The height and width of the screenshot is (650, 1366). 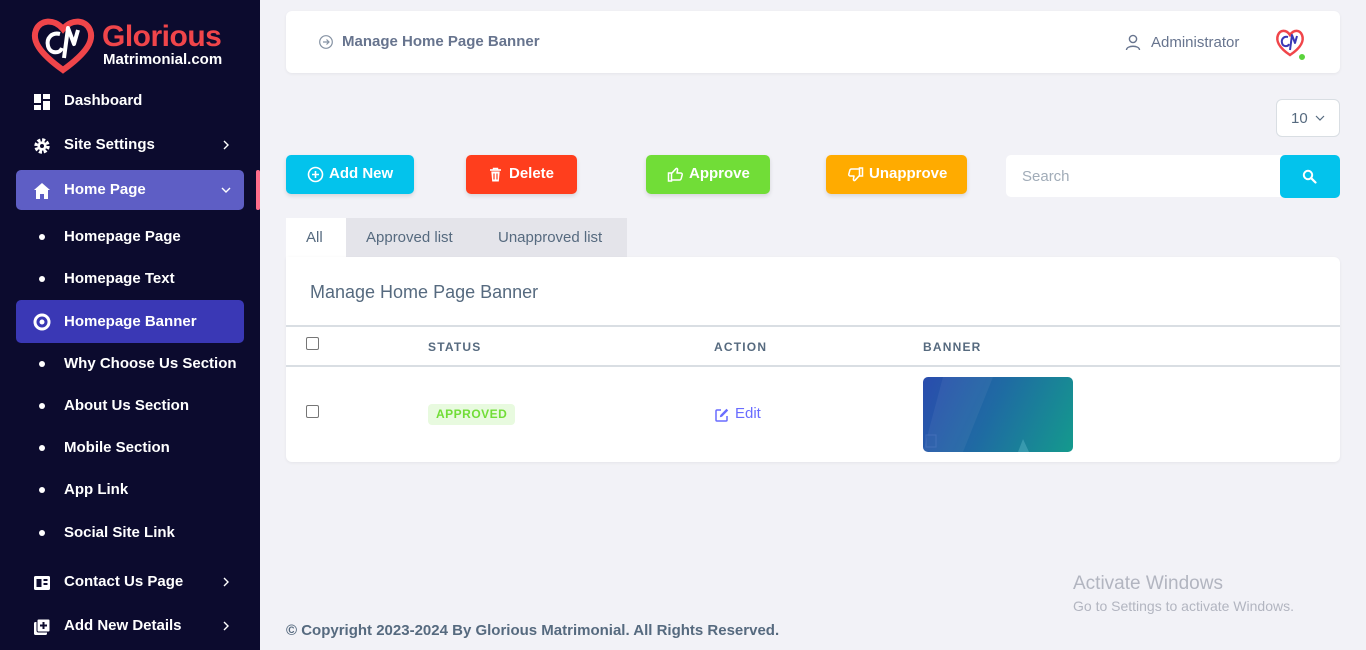 I want to click on active-indicator, so click(x=258, y=190).